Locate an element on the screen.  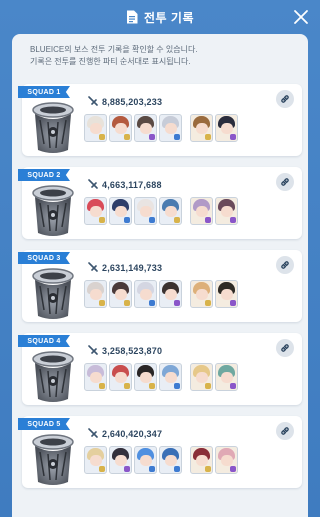
title-group: 전투 기록 is located at coordinates (160, 17).